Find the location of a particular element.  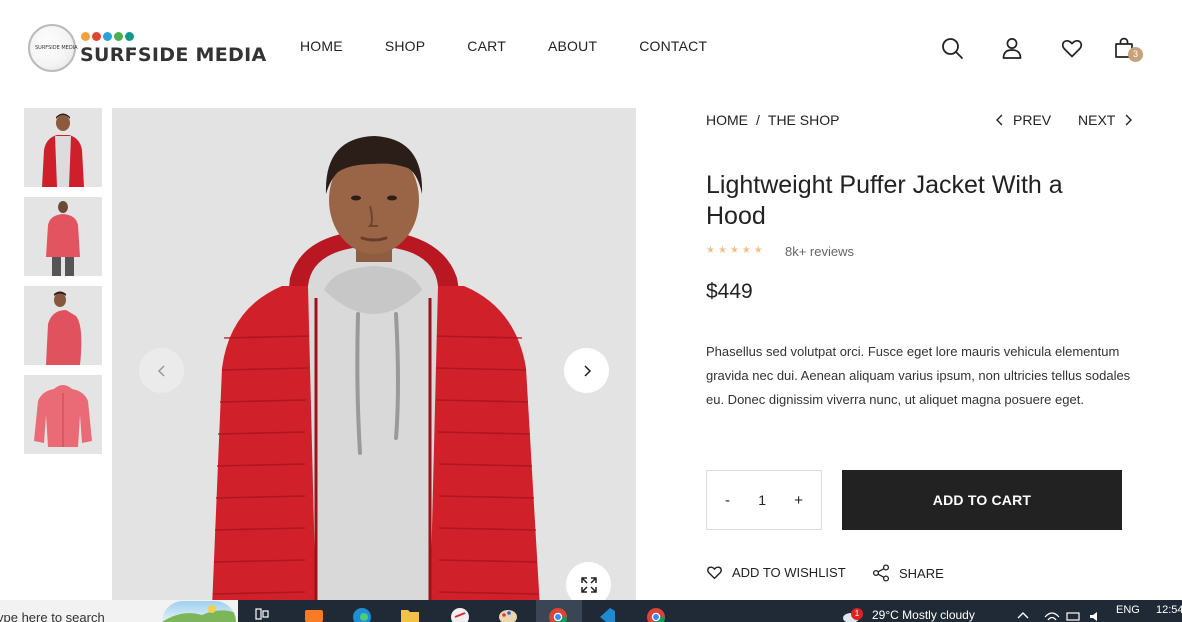

increase-quantity-button: + is located at coordinates (798, 500).